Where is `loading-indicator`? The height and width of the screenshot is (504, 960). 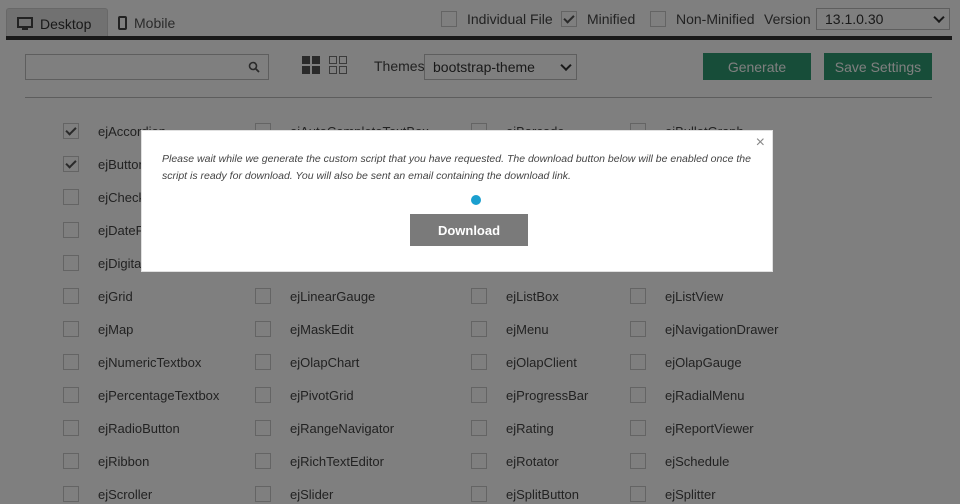
loading-indicator is located at coordinates (476, 200).